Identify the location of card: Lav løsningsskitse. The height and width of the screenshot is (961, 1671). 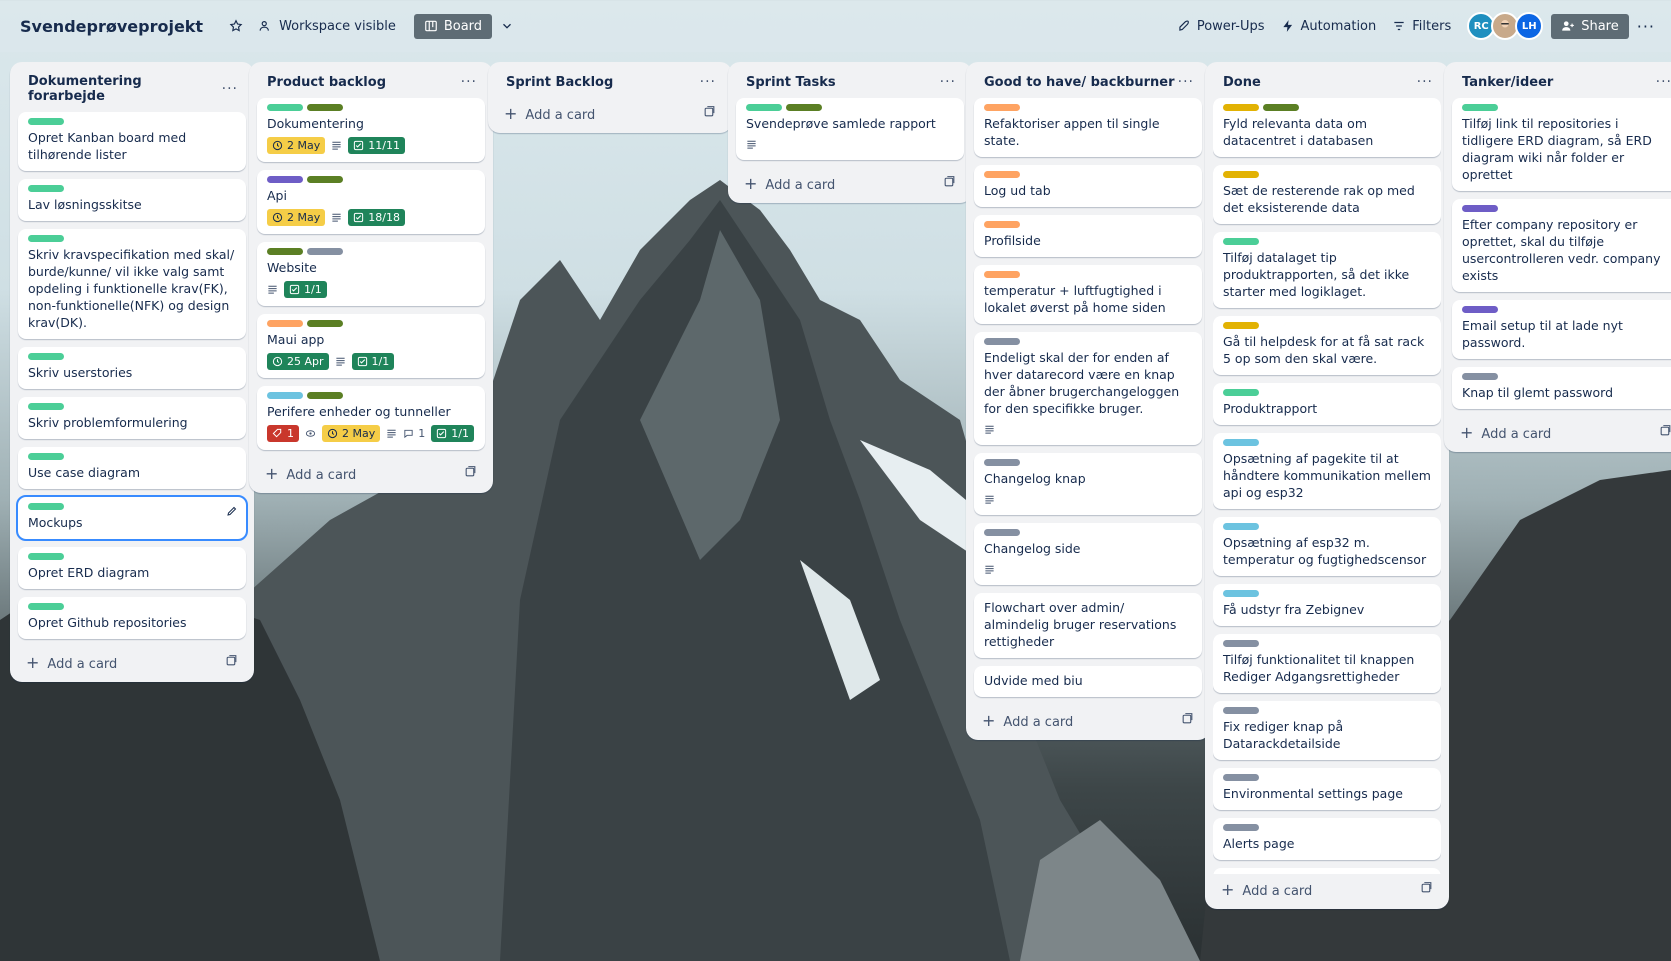
(132, 200).